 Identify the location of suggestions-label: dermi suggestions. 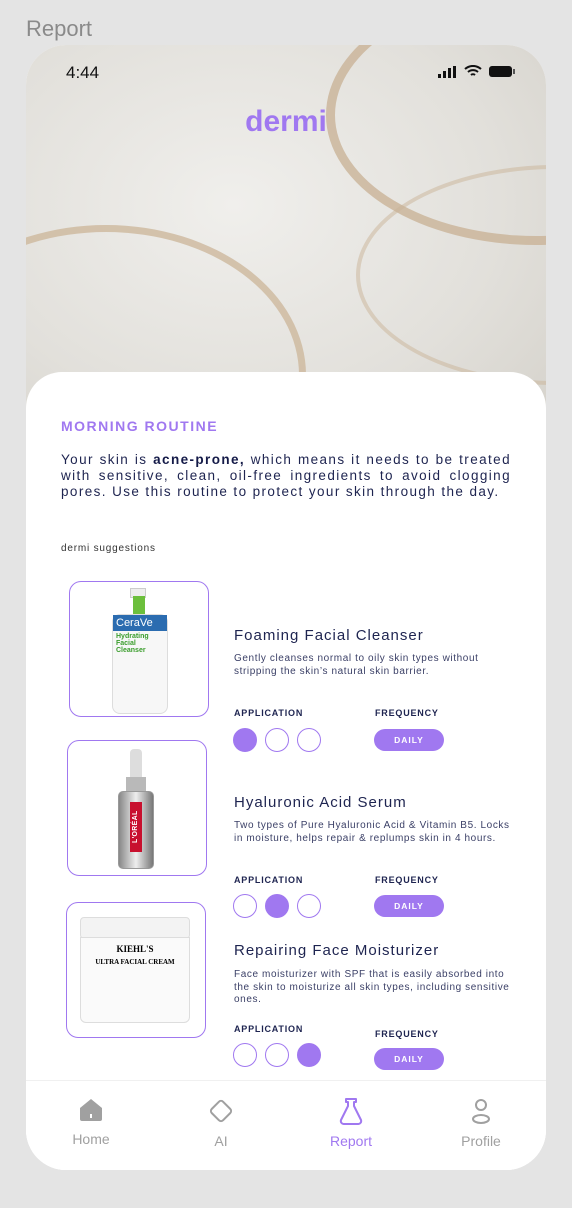
(108, 548).